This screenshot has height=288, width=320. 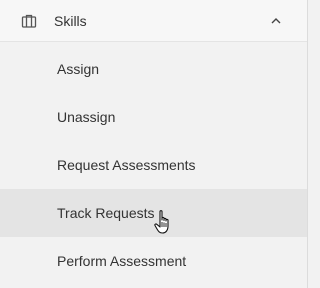 I want to click on skills-section-header: Skills, so click(x=153, y=21).